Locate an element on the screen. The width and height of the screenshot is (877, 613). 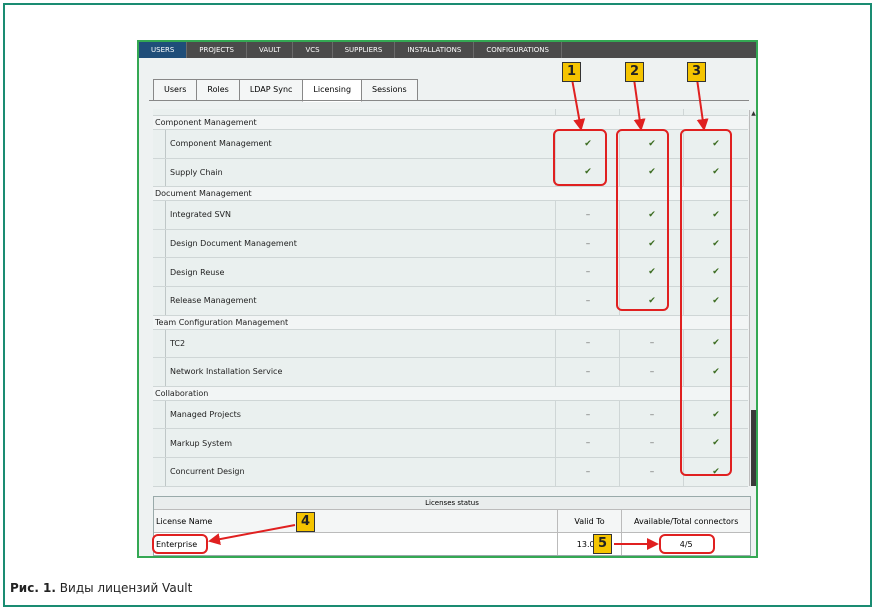
nav-vault: VAULT is located at coordinates (270, 50).